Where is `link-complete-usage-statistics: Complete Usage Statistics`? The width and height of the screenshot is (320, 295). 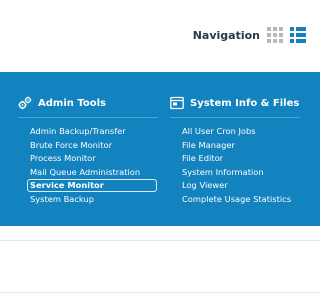
link-complete-usage-statistics: Complete Usage Statistics is located at coordinates (236, 199).